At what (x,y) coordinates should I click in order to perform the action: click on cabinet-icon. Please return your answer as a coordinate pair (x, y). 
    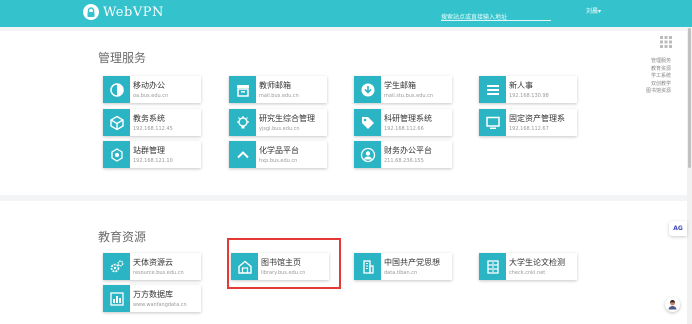
    Looking at the image, I should click on (492, 266).